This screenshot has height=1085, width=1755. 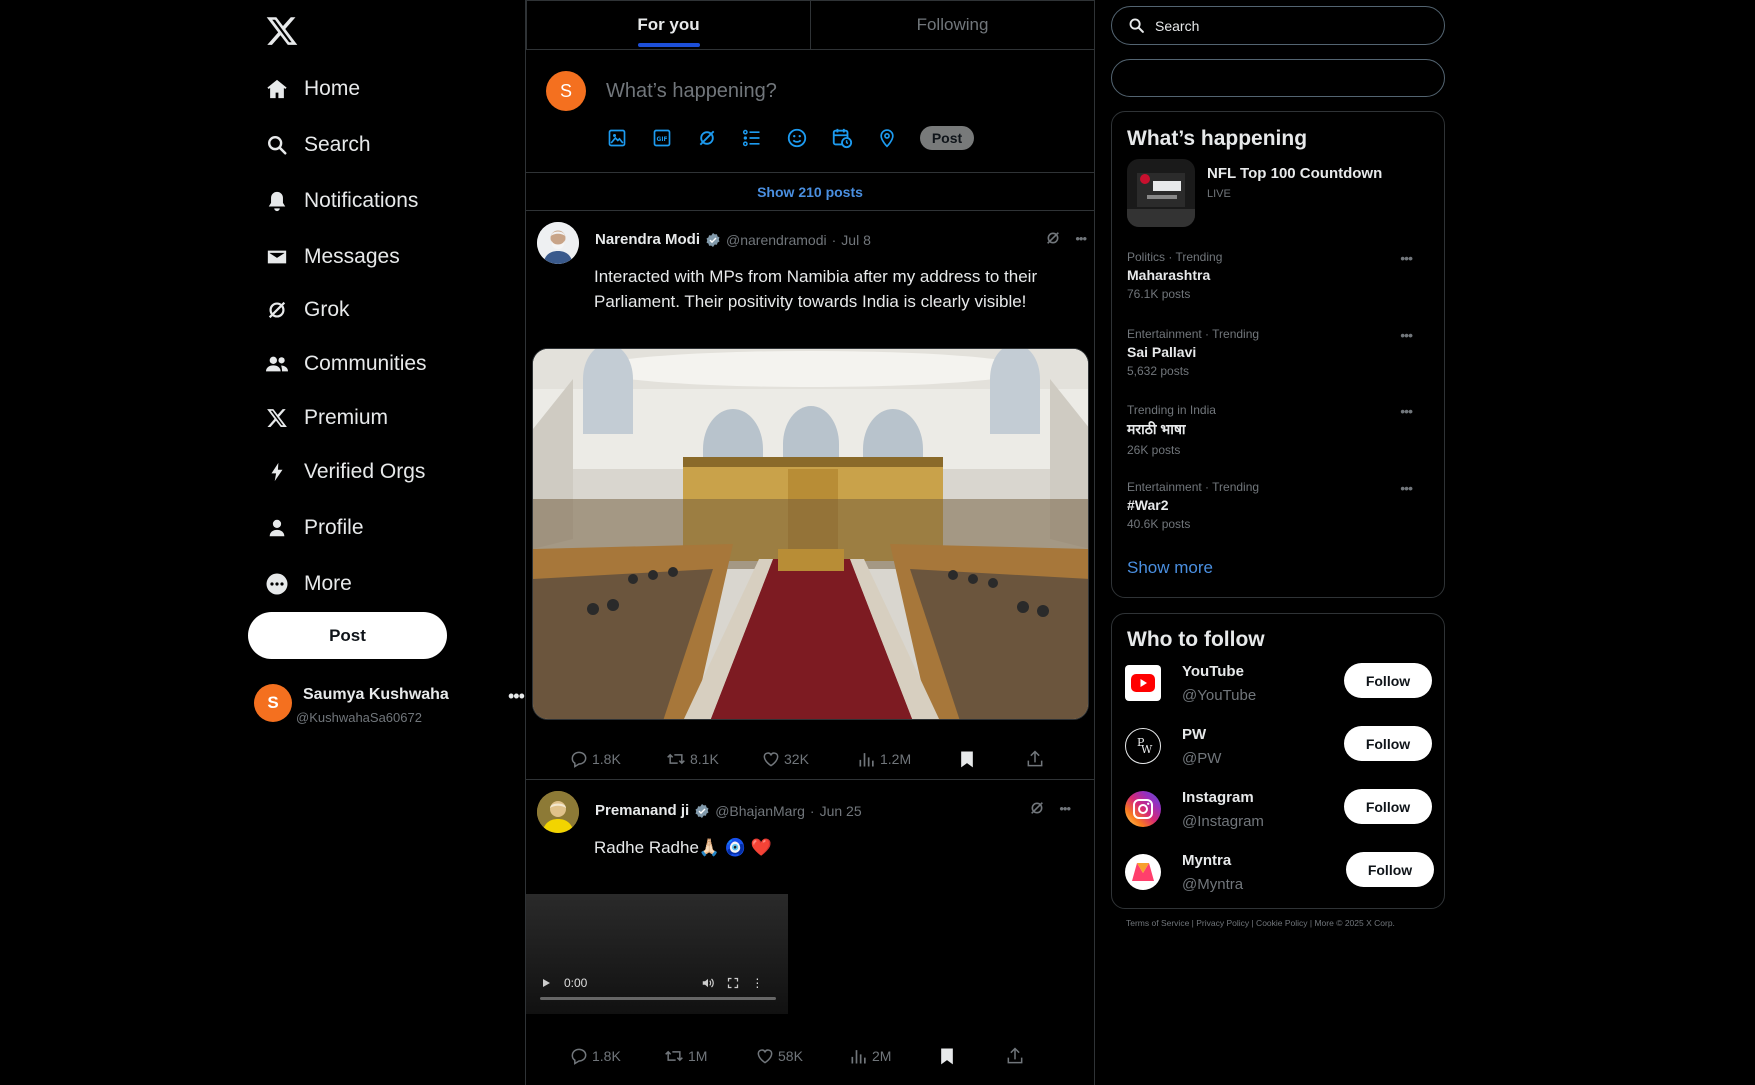 I want to click on show-new-posts: Show 210 posts, so click(x=810, y=192).